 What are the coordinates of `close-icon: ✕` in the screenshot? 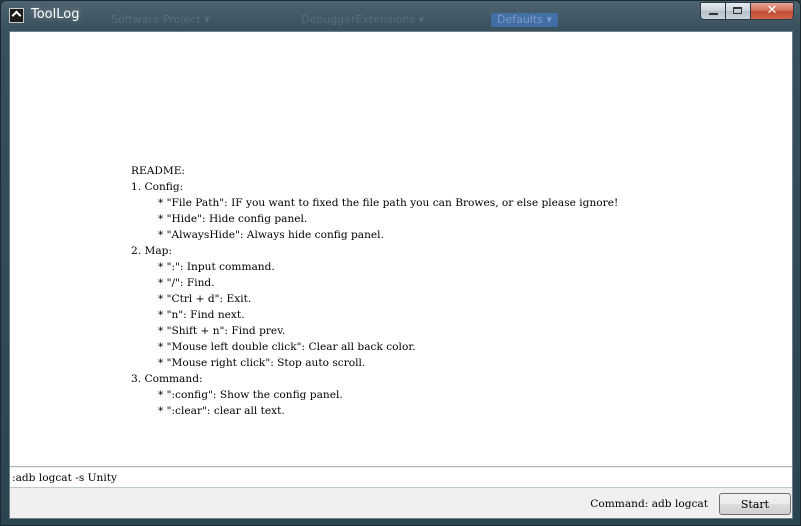 It's located at (772, 10).